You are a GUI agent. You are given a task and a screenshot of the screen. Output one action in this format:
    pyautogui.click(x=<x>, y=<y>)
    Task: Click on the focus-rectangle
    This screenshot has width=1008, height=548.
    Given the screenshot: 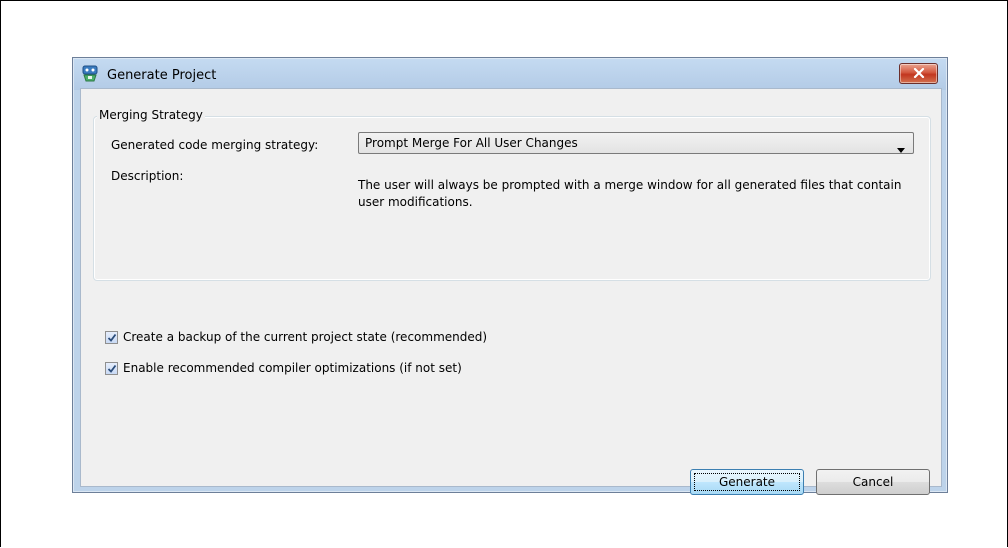 What is the action you would take?
    pyautogui.click(x=747, y=482)
    